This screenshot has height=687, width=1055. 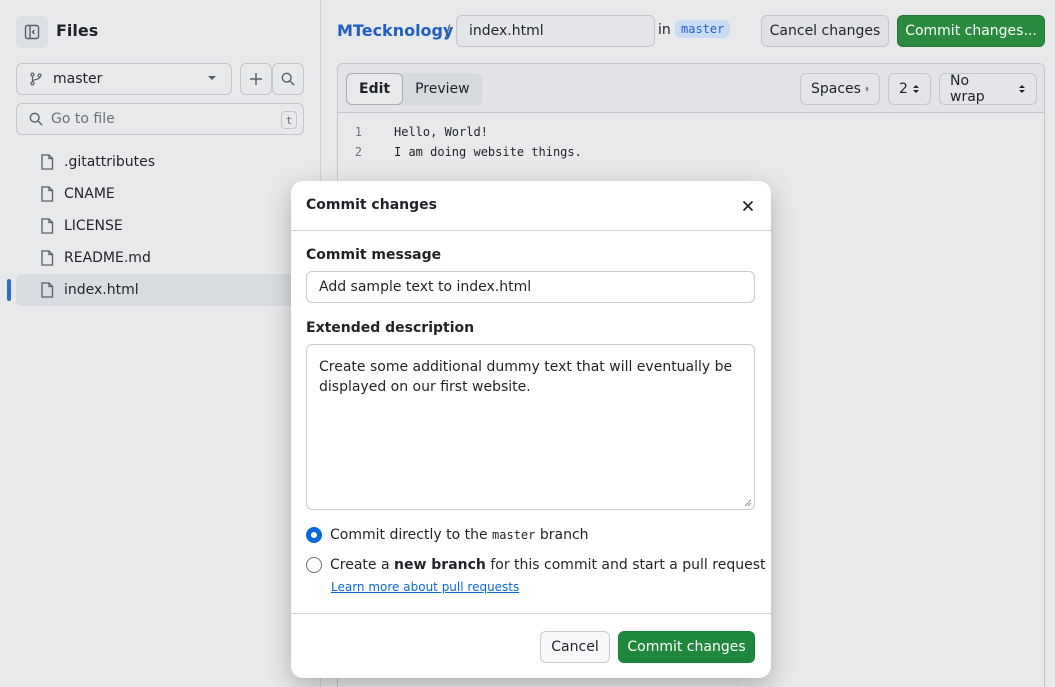 What do you see at coordinates (703, 29) in the screenshot?
I see `branch-badge: master` at bounding box center [703, 29].